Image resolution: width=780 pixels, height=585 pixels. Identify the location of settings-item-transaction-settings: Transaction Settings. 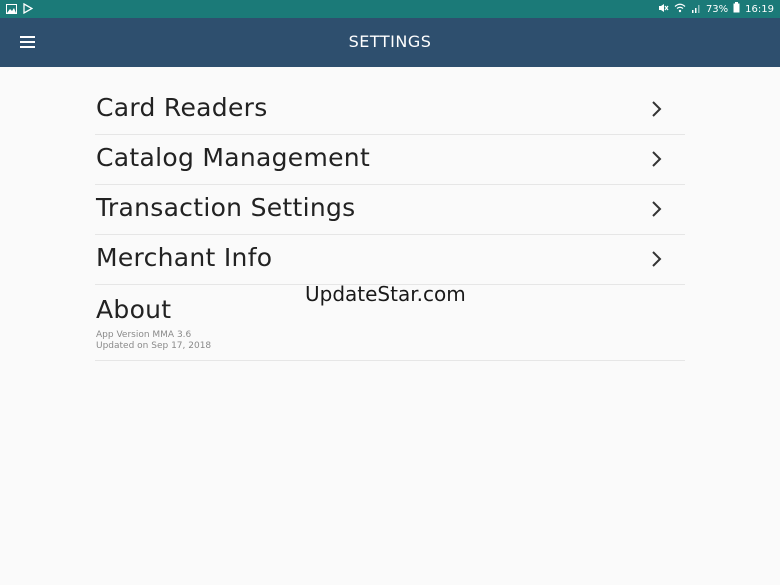
(390, 210).